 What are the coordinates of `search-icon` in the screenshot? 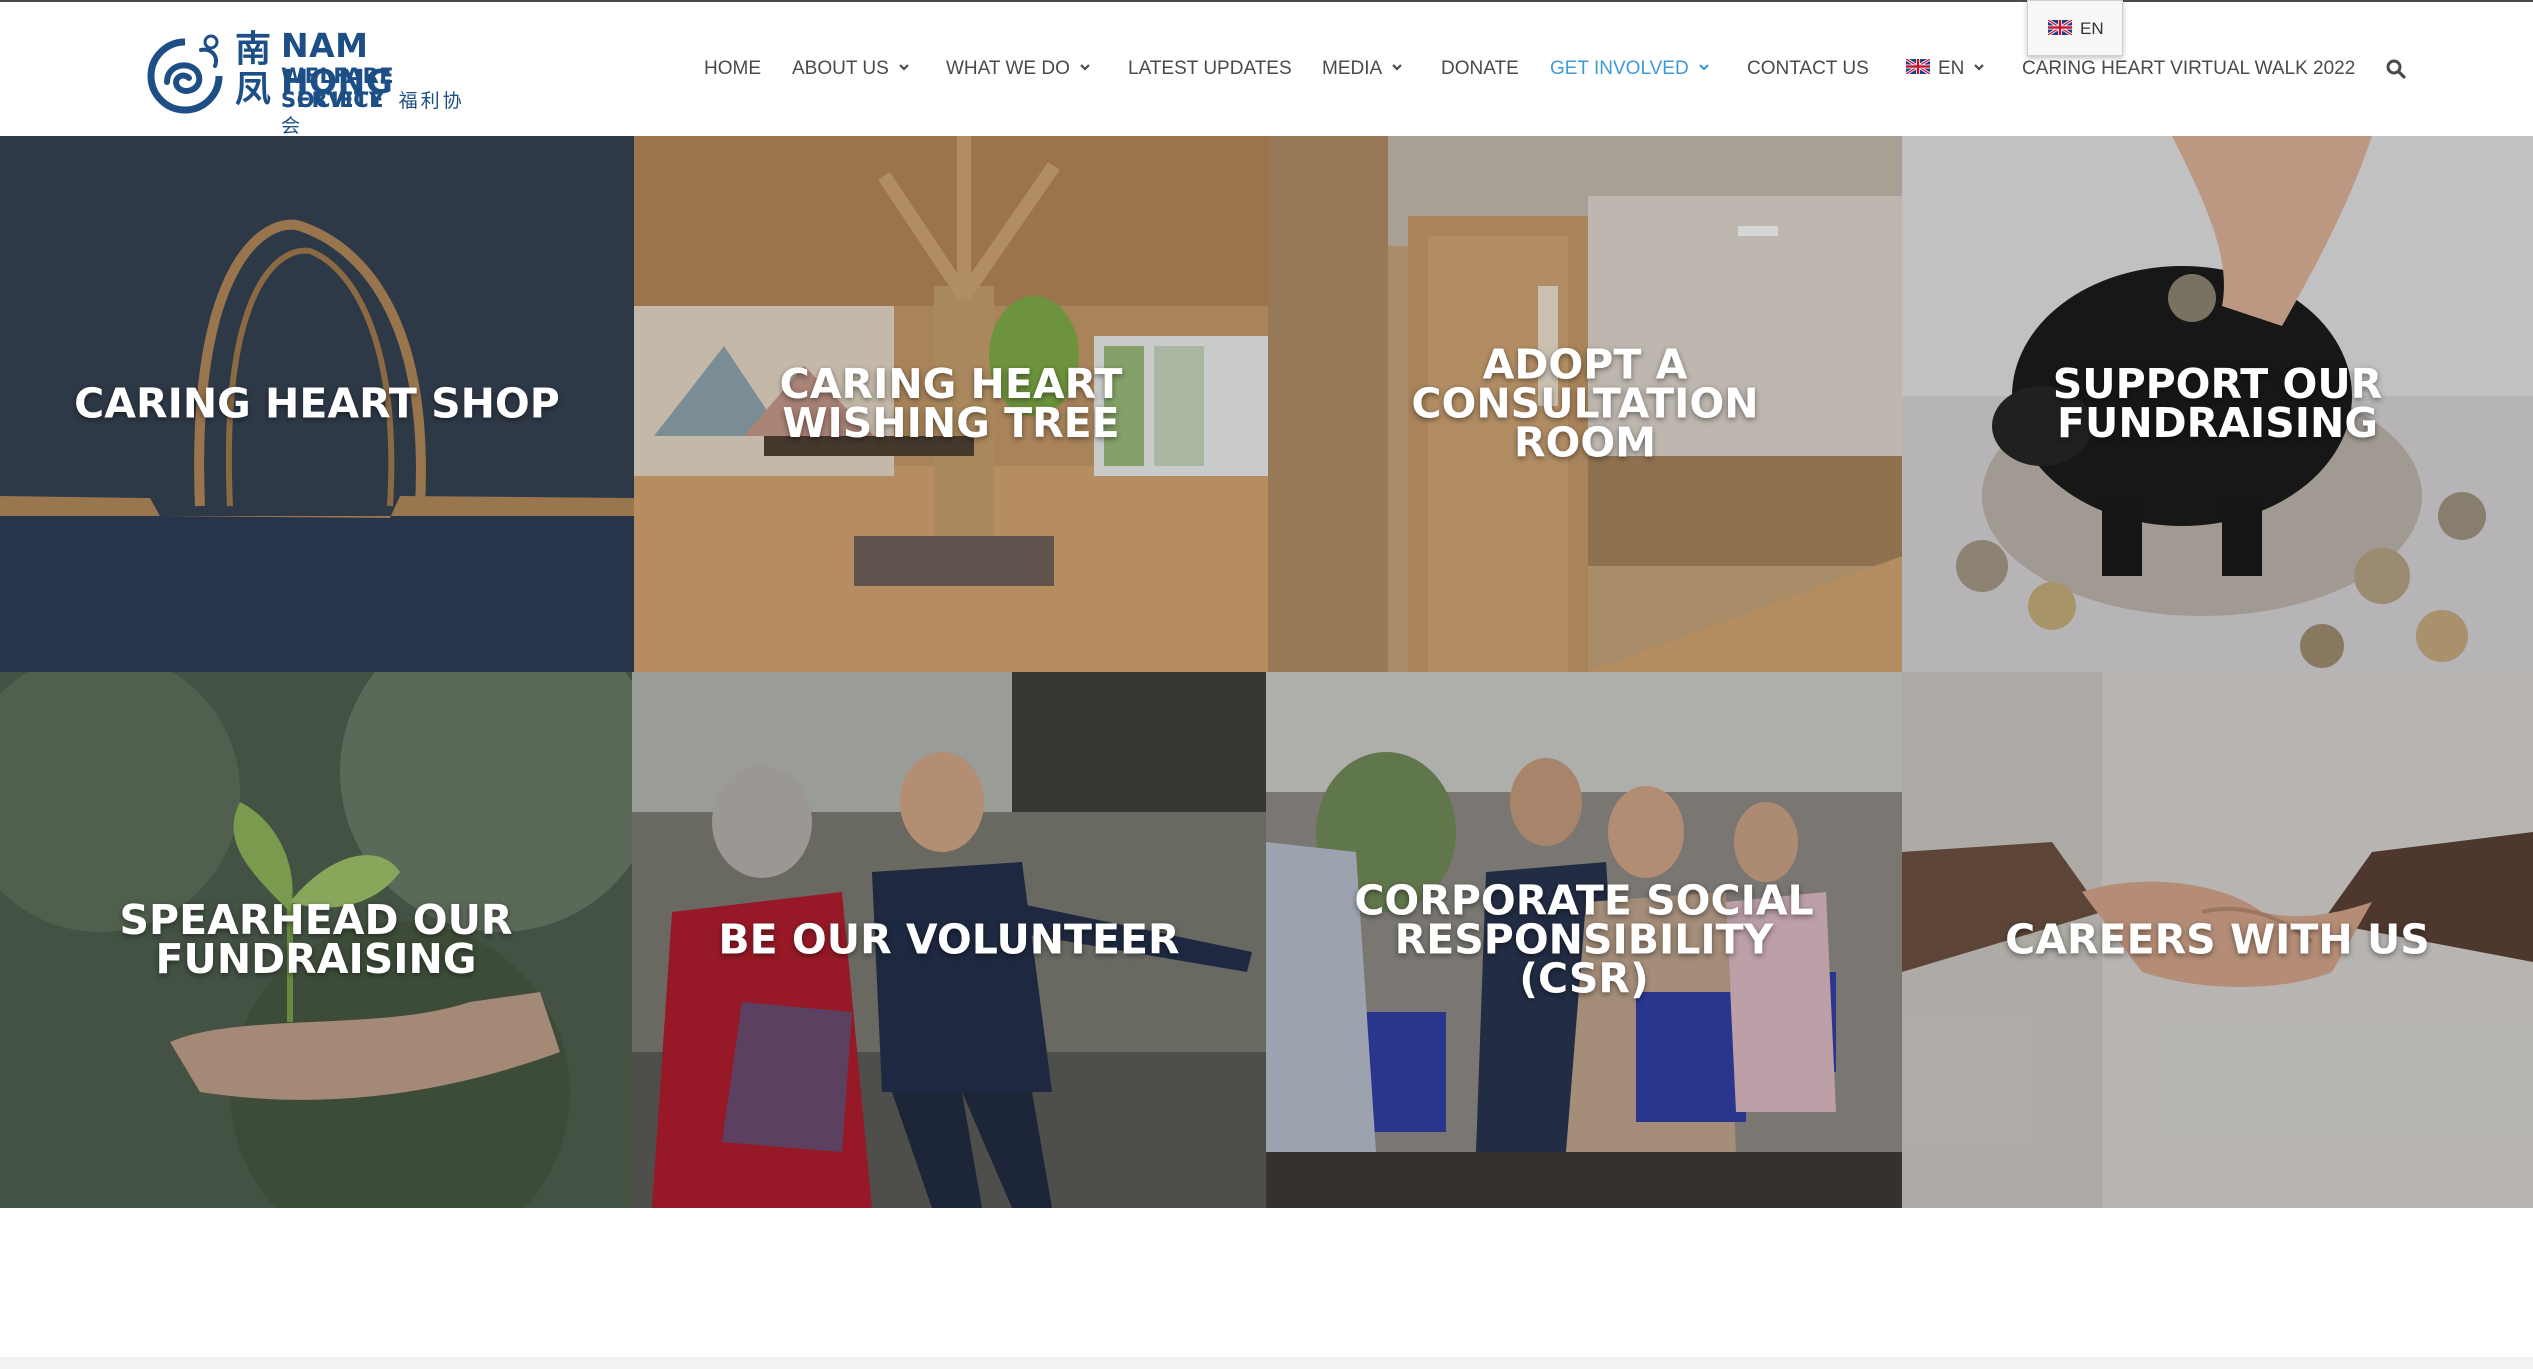 It's located at (2396, 69).